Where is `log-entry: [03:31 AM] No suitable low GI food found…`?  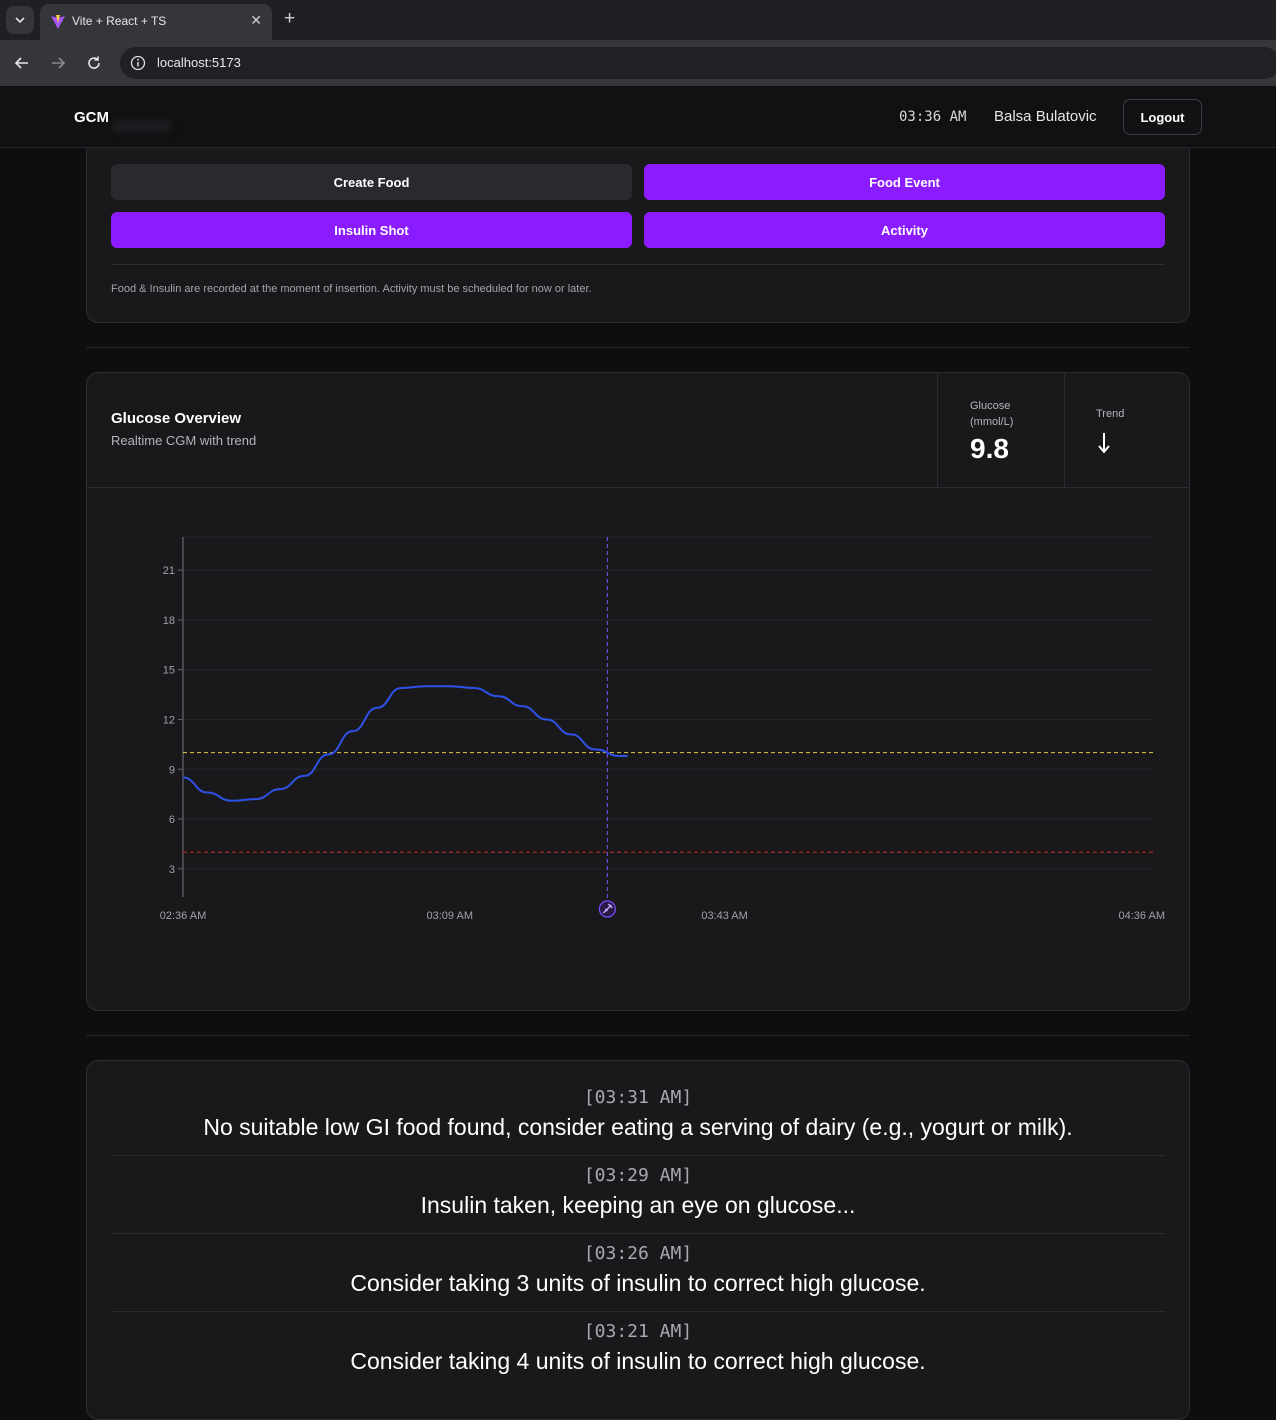
log-entry: [03:31 AM] No suitable low GI food found… is located at coordinates (638, 1114).